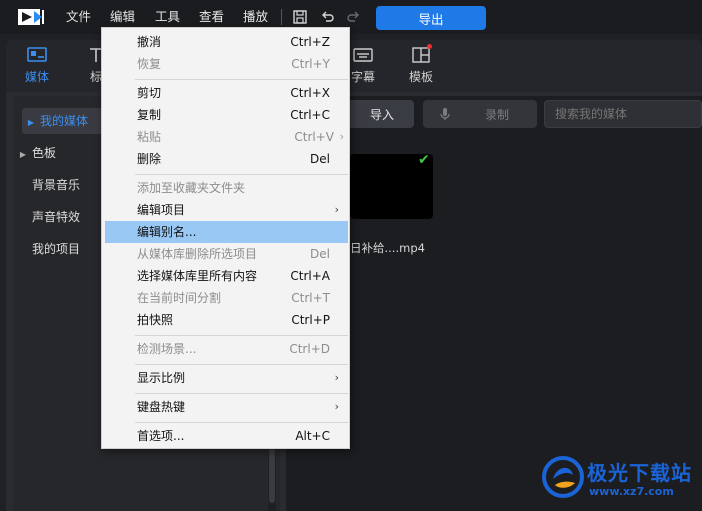 The height and width of the screenshot is (511, 702). I want to click on menu-item-edit-item: 编辑项目 ›, so click(226, 210).